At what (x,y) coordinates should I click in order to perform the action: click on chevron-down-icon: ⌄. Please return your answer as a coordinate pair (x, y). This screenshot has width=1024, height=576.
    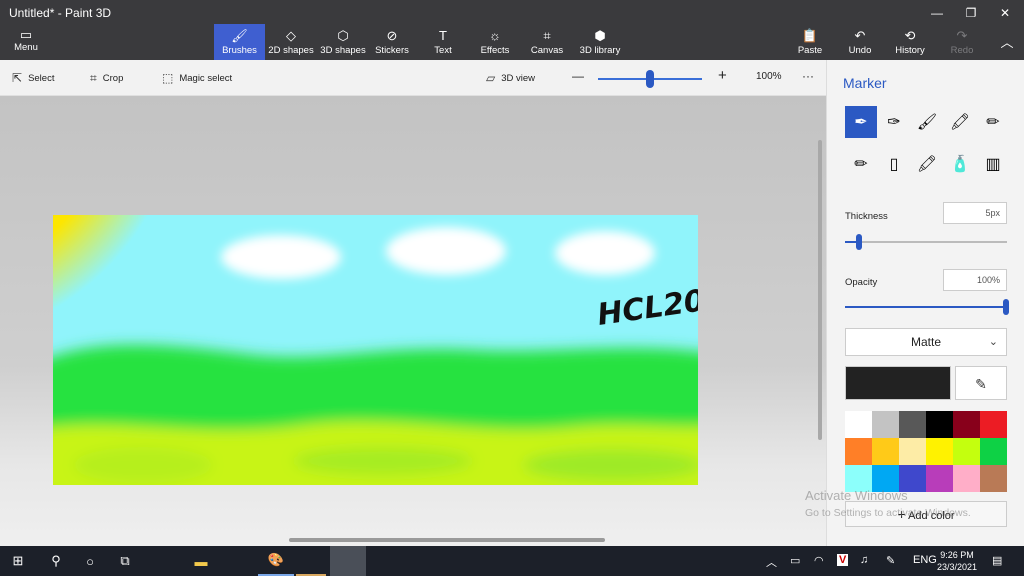
    Looking at the image, I should click on (993, 342).